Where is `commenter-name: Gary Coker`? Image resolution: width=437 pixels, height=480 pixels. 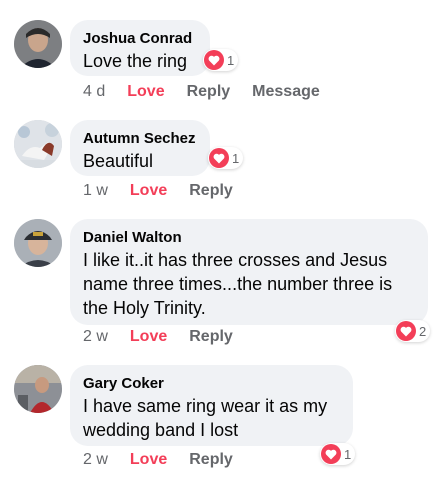
commenter-name: Gary Coker is located at coordinates (211, 384).